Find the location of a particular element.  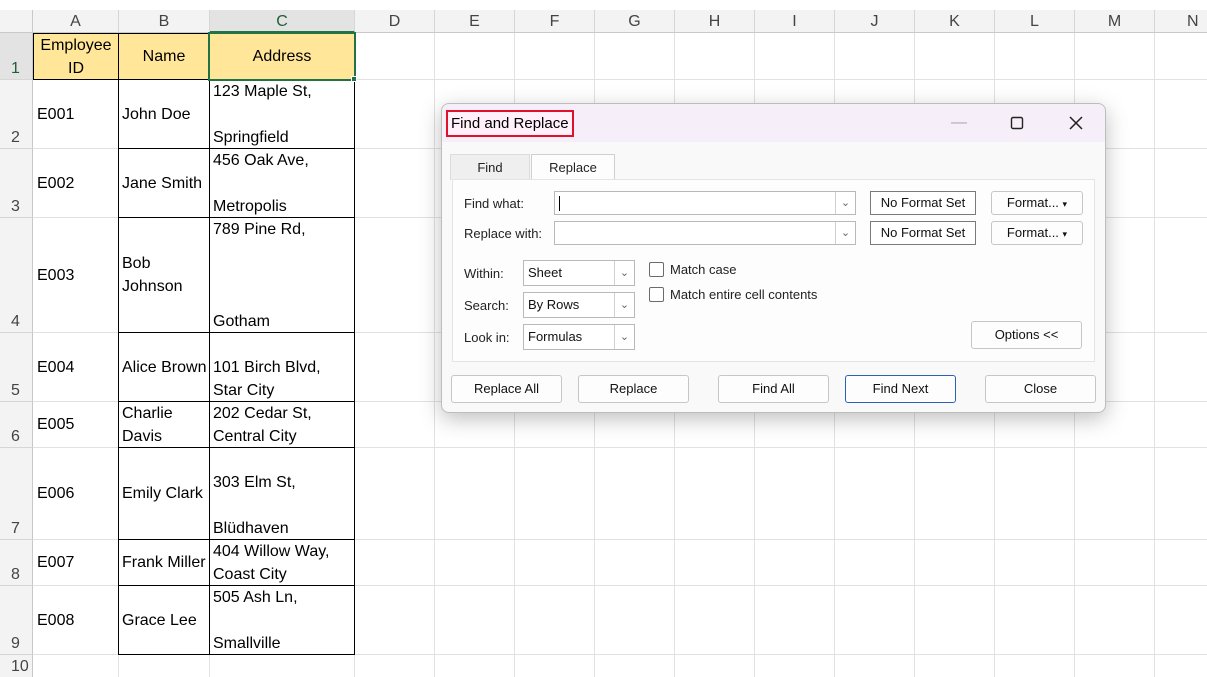

find-all-button: Find All is located at coordinates (773, 389).